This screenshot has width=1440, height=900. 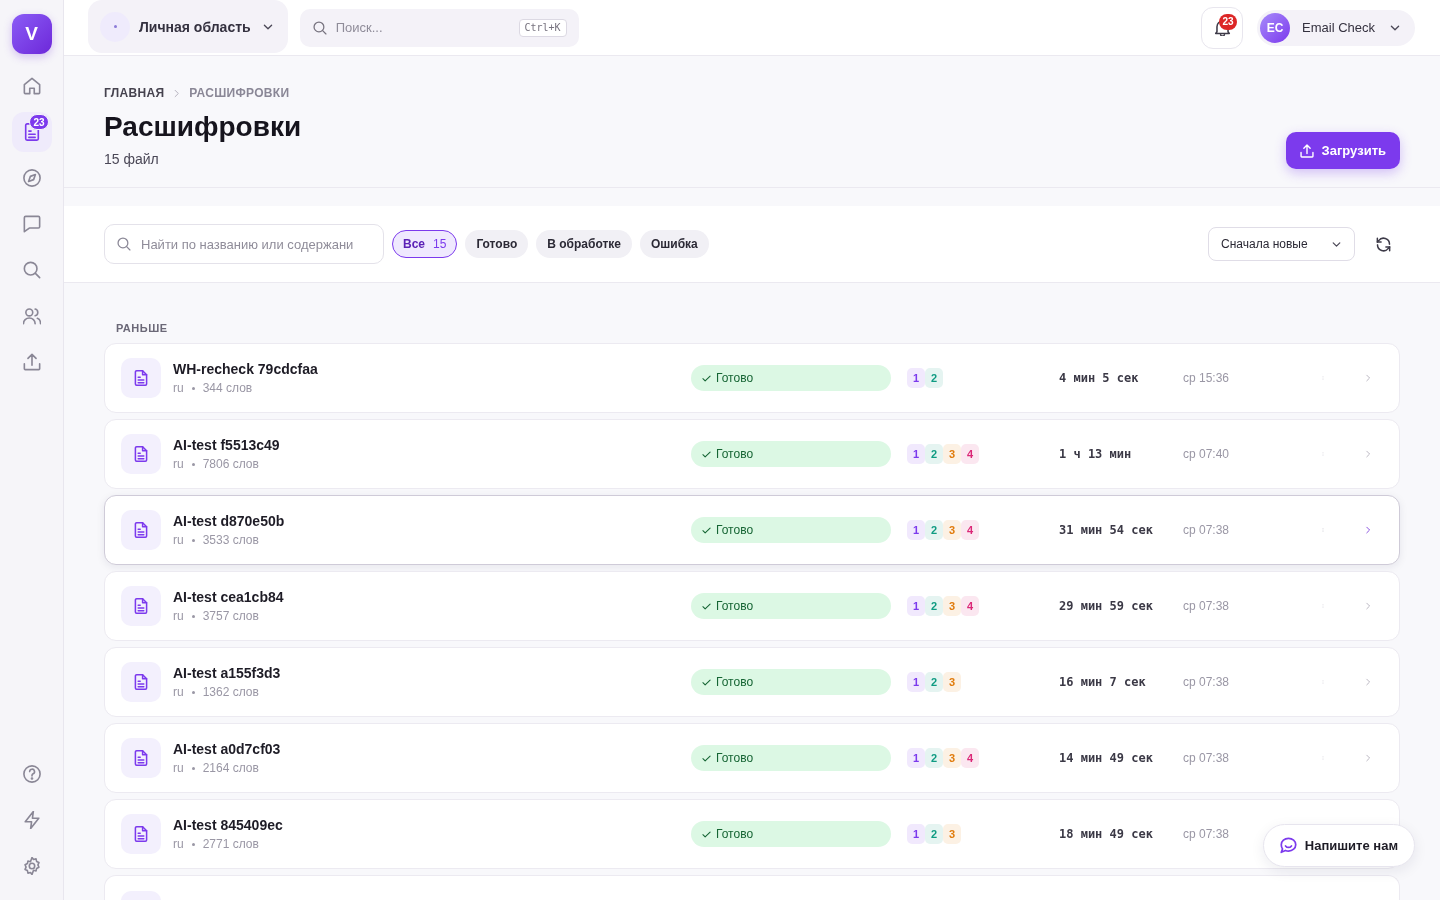 What do you see at coordinates (230, 844) in the screenshot?
I see `word-count: 2771 слов` at bounding box center [230, 844].